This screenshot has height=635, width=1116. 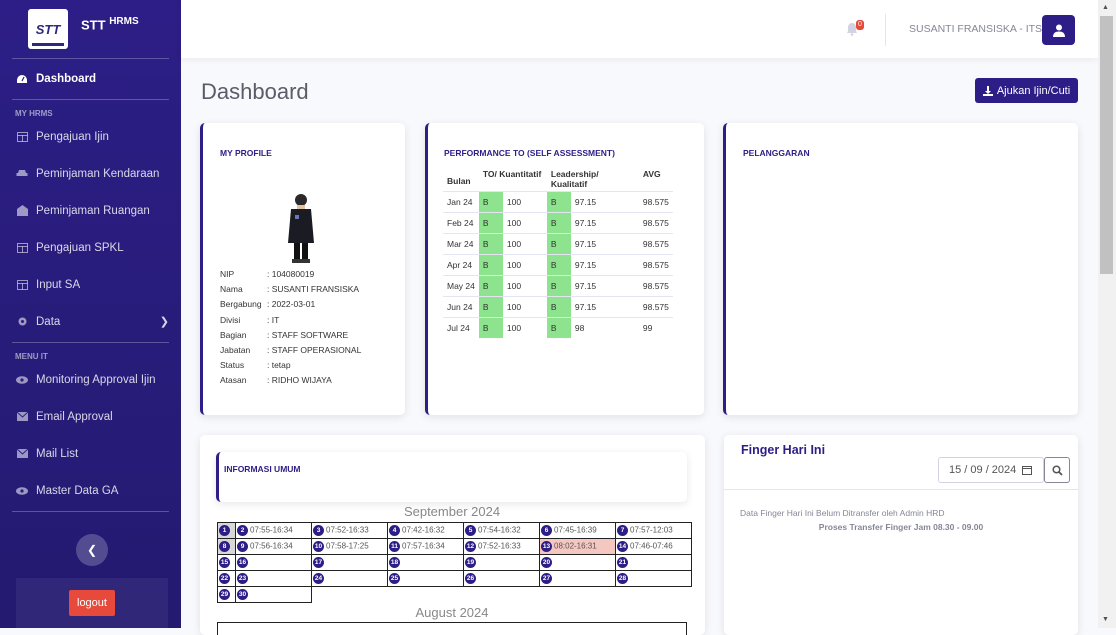 I want to click on table-cell: 97.15, so click(x=604, y=222).